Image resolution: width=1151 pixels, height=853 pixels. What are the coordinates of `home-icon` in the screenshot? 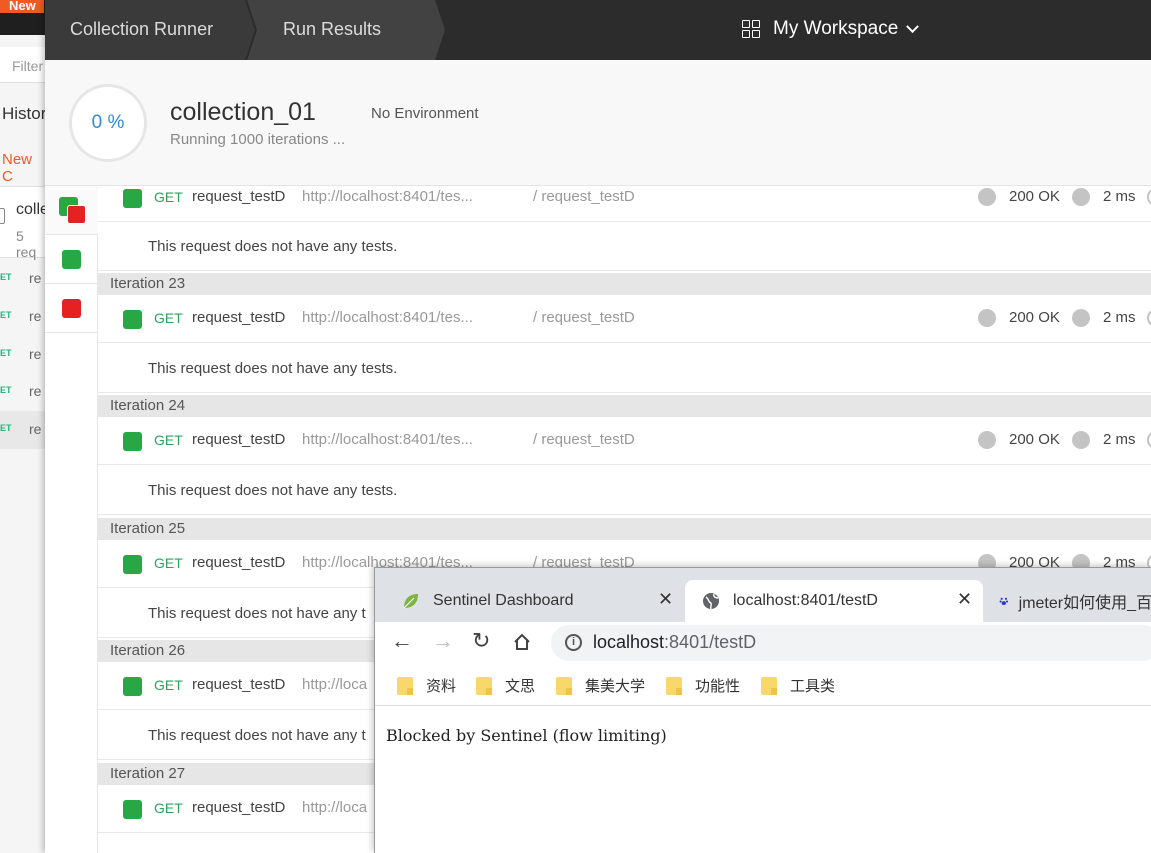 It's located at (522, 642).